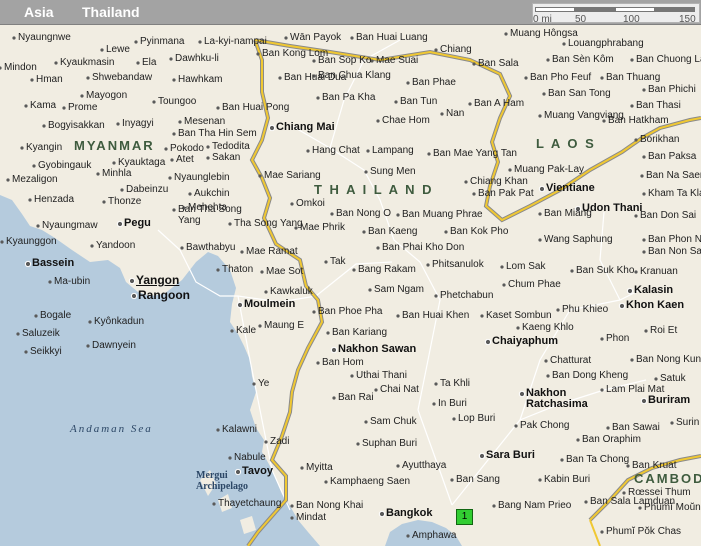 Image resolution: width=701 pixels, height=546 pixels. Describe the element at coordinates (669, 400) in the screenshot. I see `place-label: Buriram` at that location.